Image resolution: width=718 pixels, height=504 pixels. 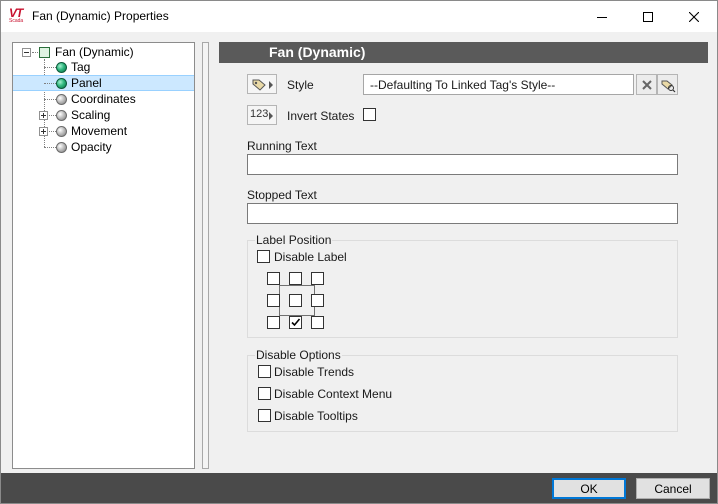 I want to click on maximize-button, so click(x=648, y=16).